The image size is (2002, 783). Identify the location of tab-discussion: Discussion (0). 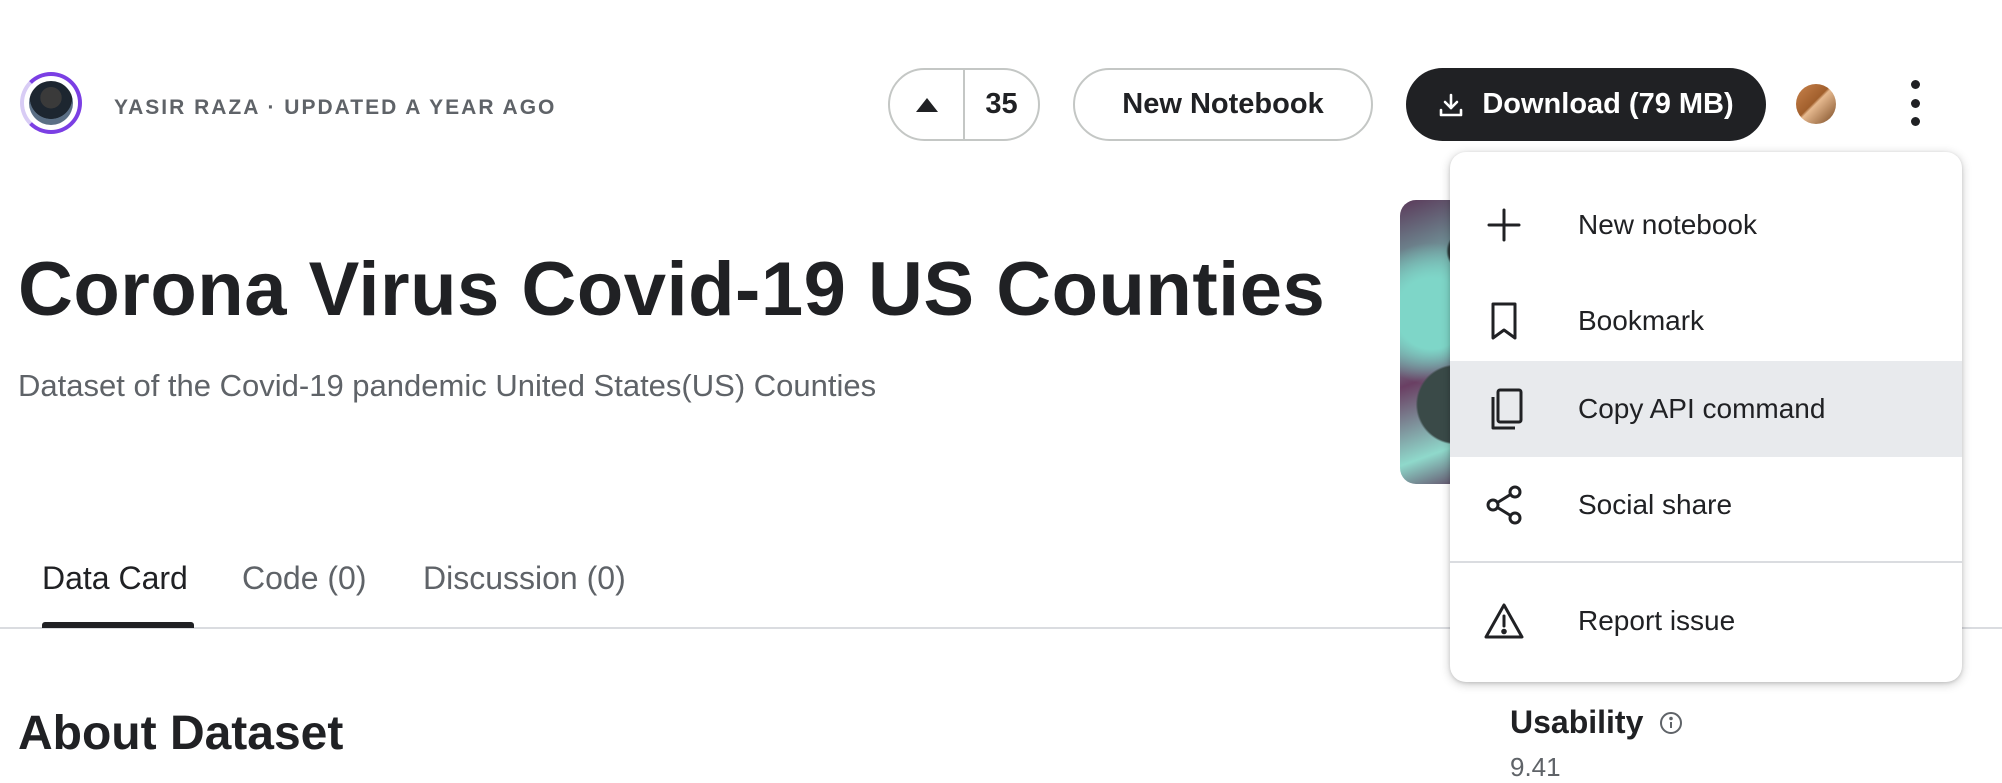
(524, 578).